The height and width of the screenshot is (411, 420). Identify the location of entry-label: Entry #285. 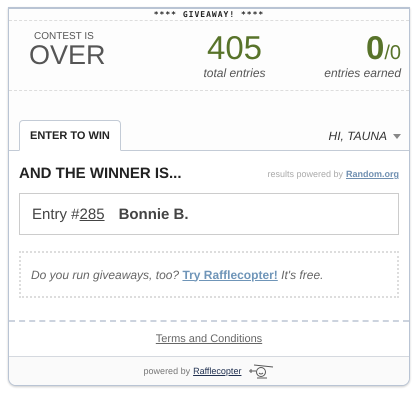
(68, 214).